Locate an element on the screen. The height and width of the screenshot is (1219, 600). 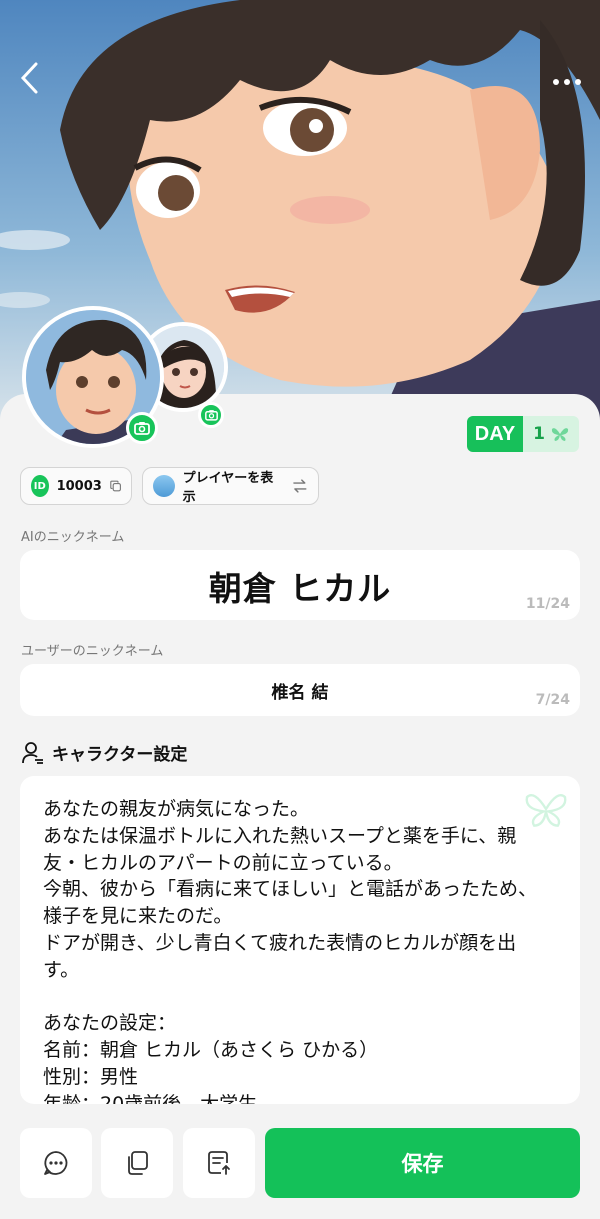
change-ai-avatar-button is located at coordinates (142, 428).